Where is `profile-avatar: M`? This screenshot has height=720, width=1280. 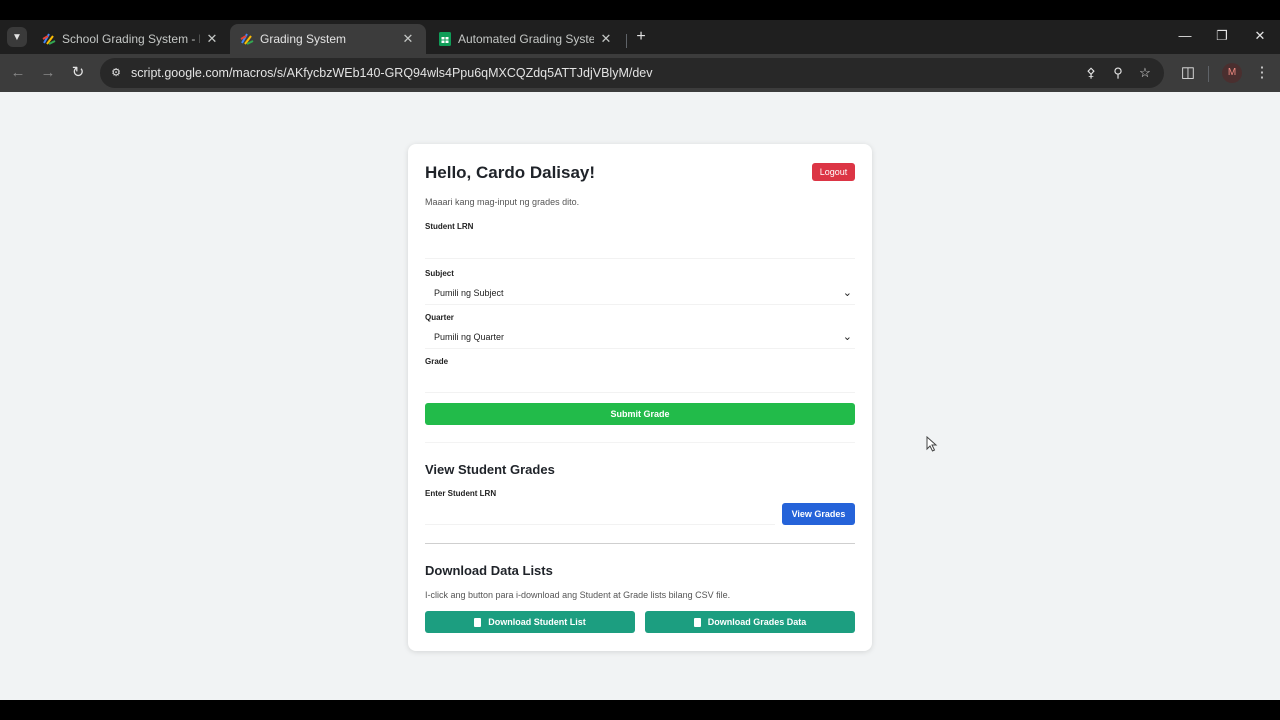 profile-avatar: M is located at coordinates (1232, 73).